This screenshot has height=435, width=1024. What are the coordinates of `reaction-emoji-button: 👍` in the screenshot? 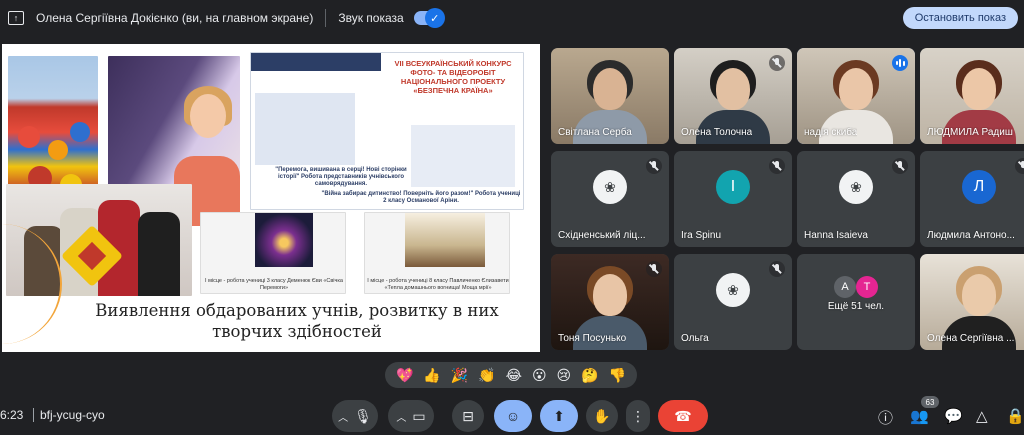 It's located at (431, 375).